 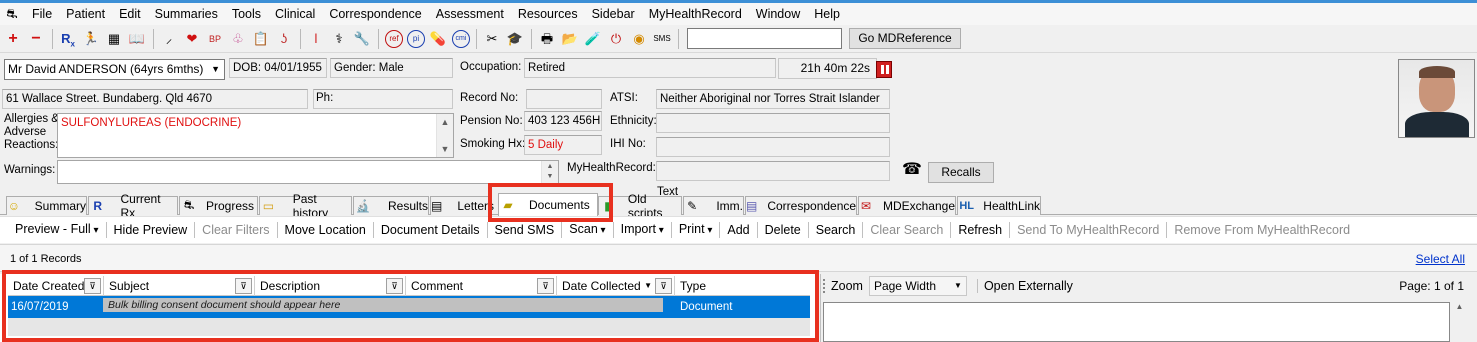 I want to click on menu-assessment: Assessment, so click(x=470, y=14).